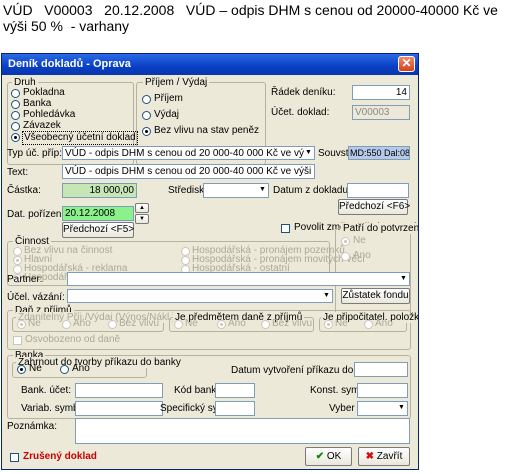 The image size is (511, 474). Describe the element at coordinates (191, 323) in the screenshot. I see `predmet-ne-option: Ne` at that location.